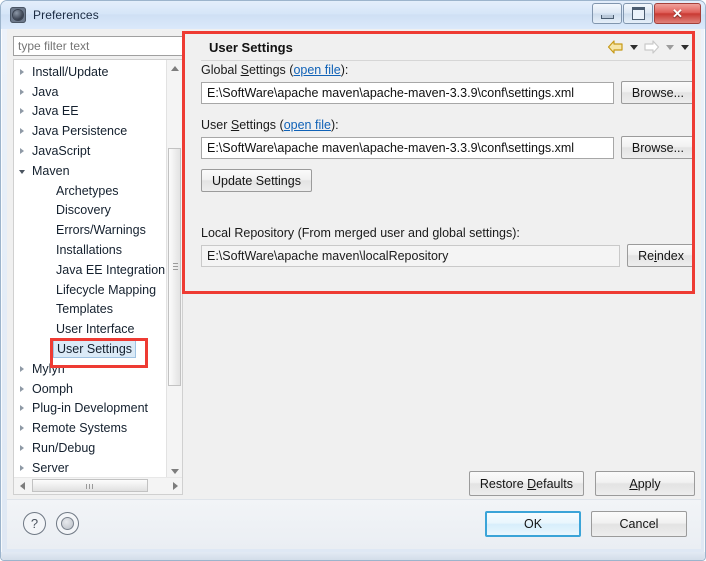  Describe the element at coordinates (91, 329) in the screenshot. I see `tree-item-user-interface: User Interface` at that location.